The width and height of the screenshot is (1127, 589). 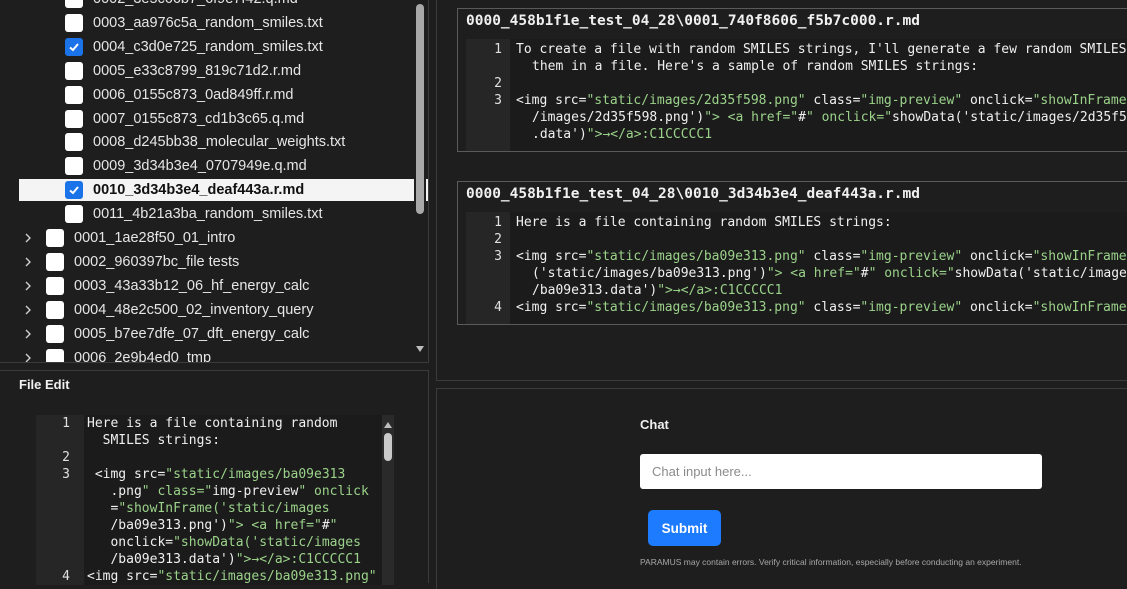 I want to click on tree-file-label: 0008_d245bb38_molecular_weights.txt, so click(x=219, y=142).